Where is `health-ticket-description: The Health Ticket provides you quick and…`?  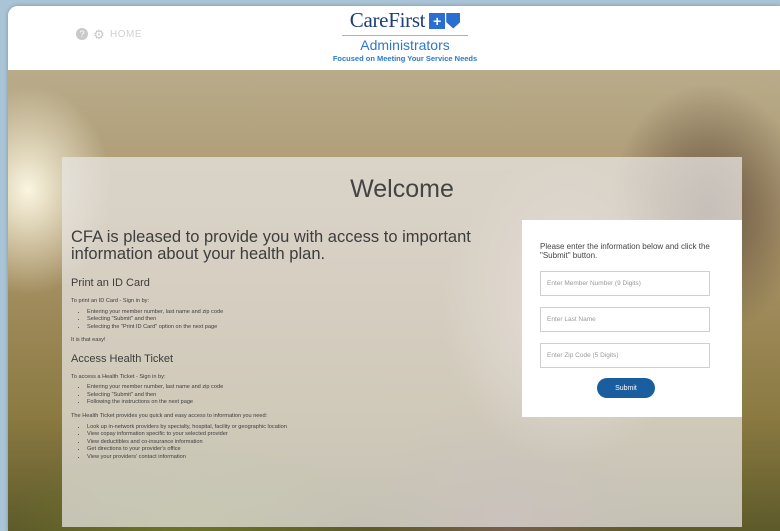 health-ticket-description: The Health Ticket provides you quick and… is located at coordinates (169, 416).